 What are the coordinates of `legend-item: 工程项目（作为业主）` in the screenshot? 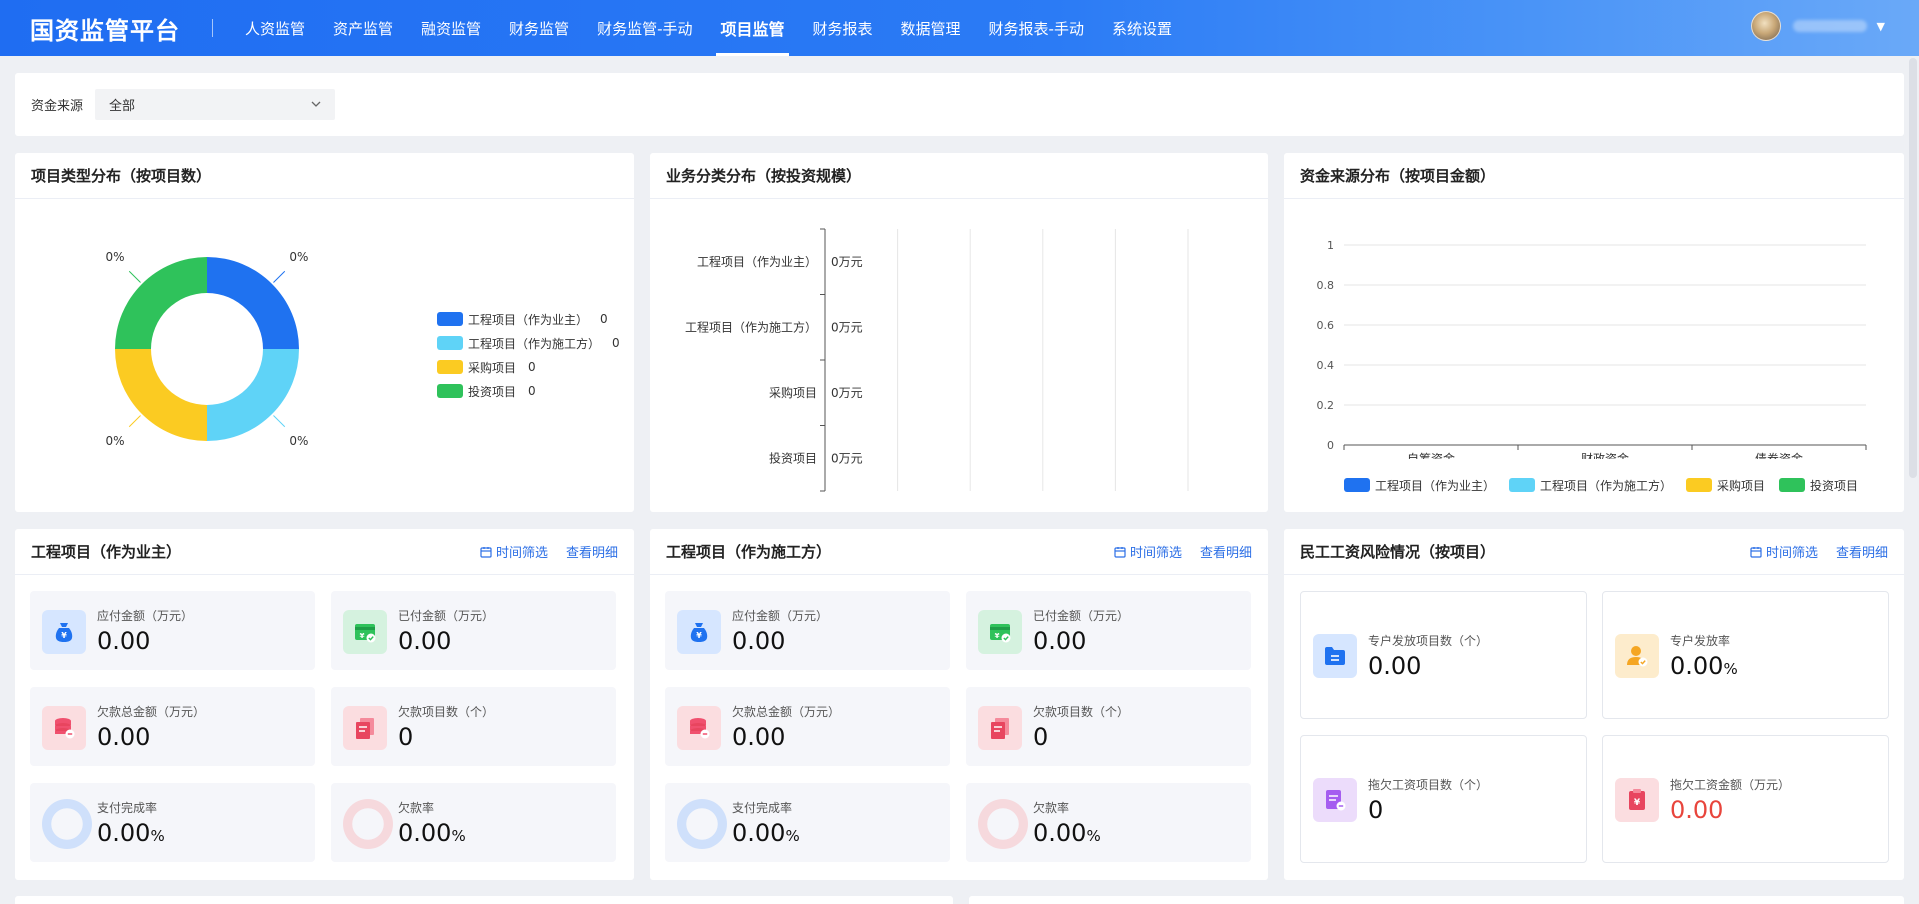 It's located at (1419, 485).